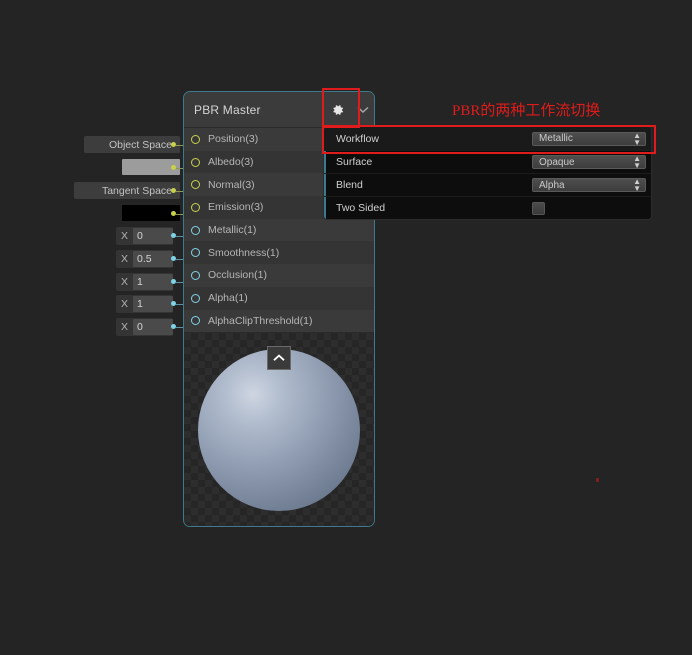  I want to click on slot-label: Position(3), so click(233, 139).